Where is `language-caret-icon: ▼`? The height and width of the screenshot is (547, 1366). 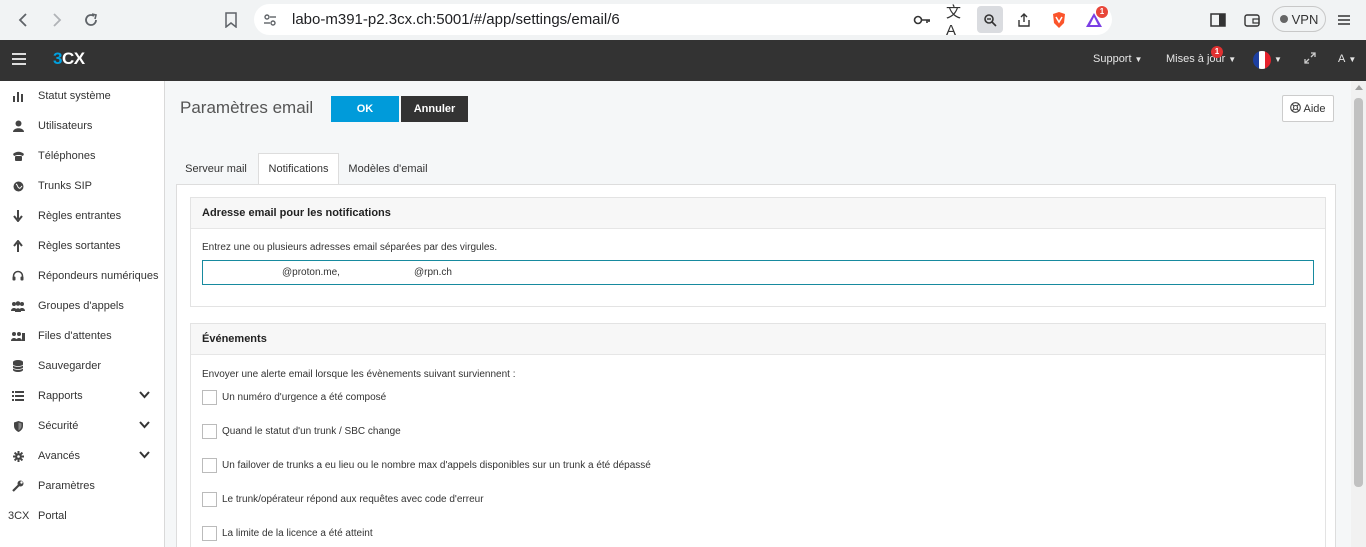 language-caret-icon: ▼ is located at coordinates (1278, 59).